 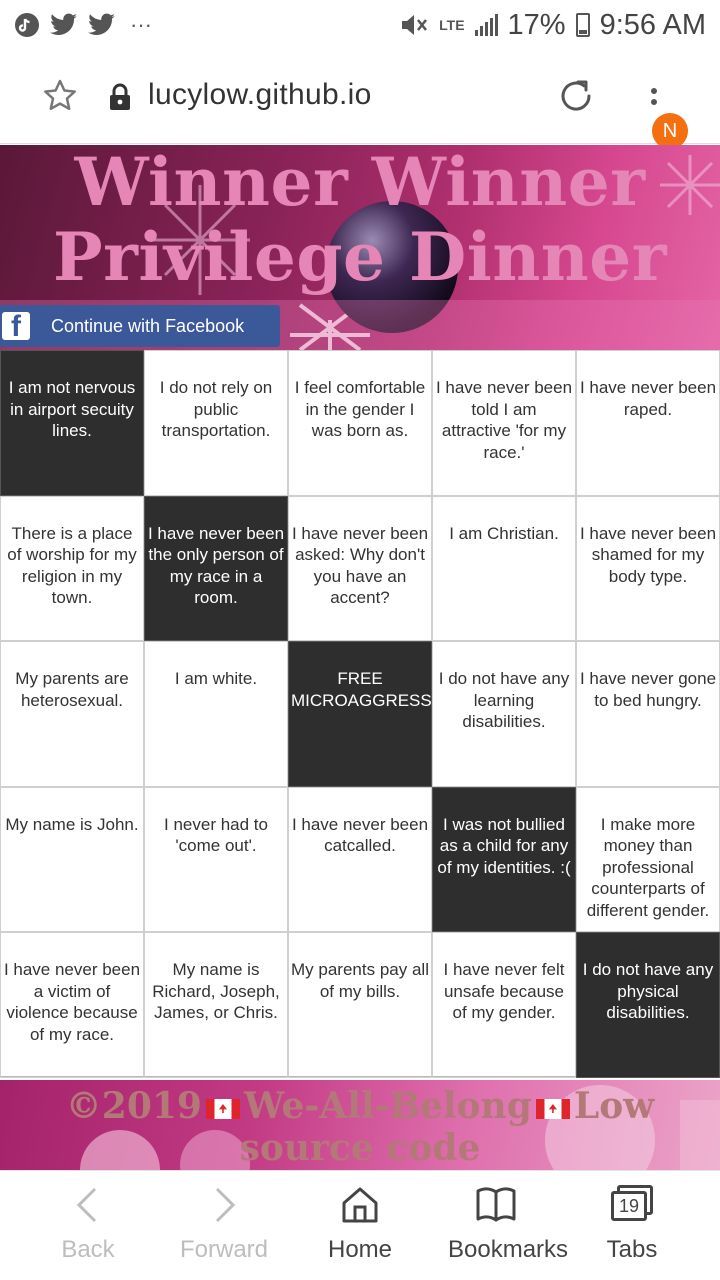 I want to click on forward-arrow-icon, so click(x=225, y=1205).